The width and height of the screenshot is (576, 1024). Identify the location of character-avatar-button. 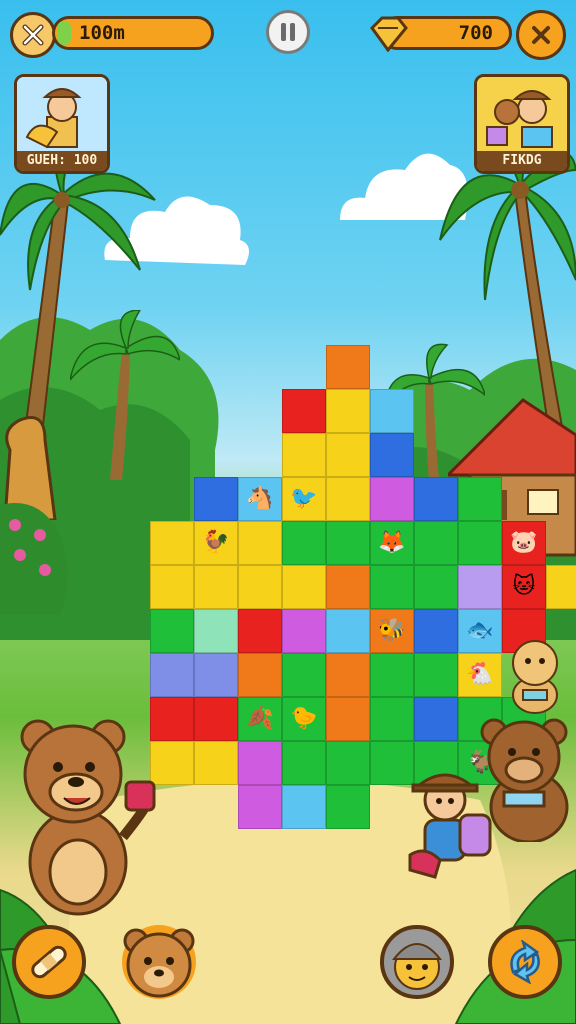
(417, 962).